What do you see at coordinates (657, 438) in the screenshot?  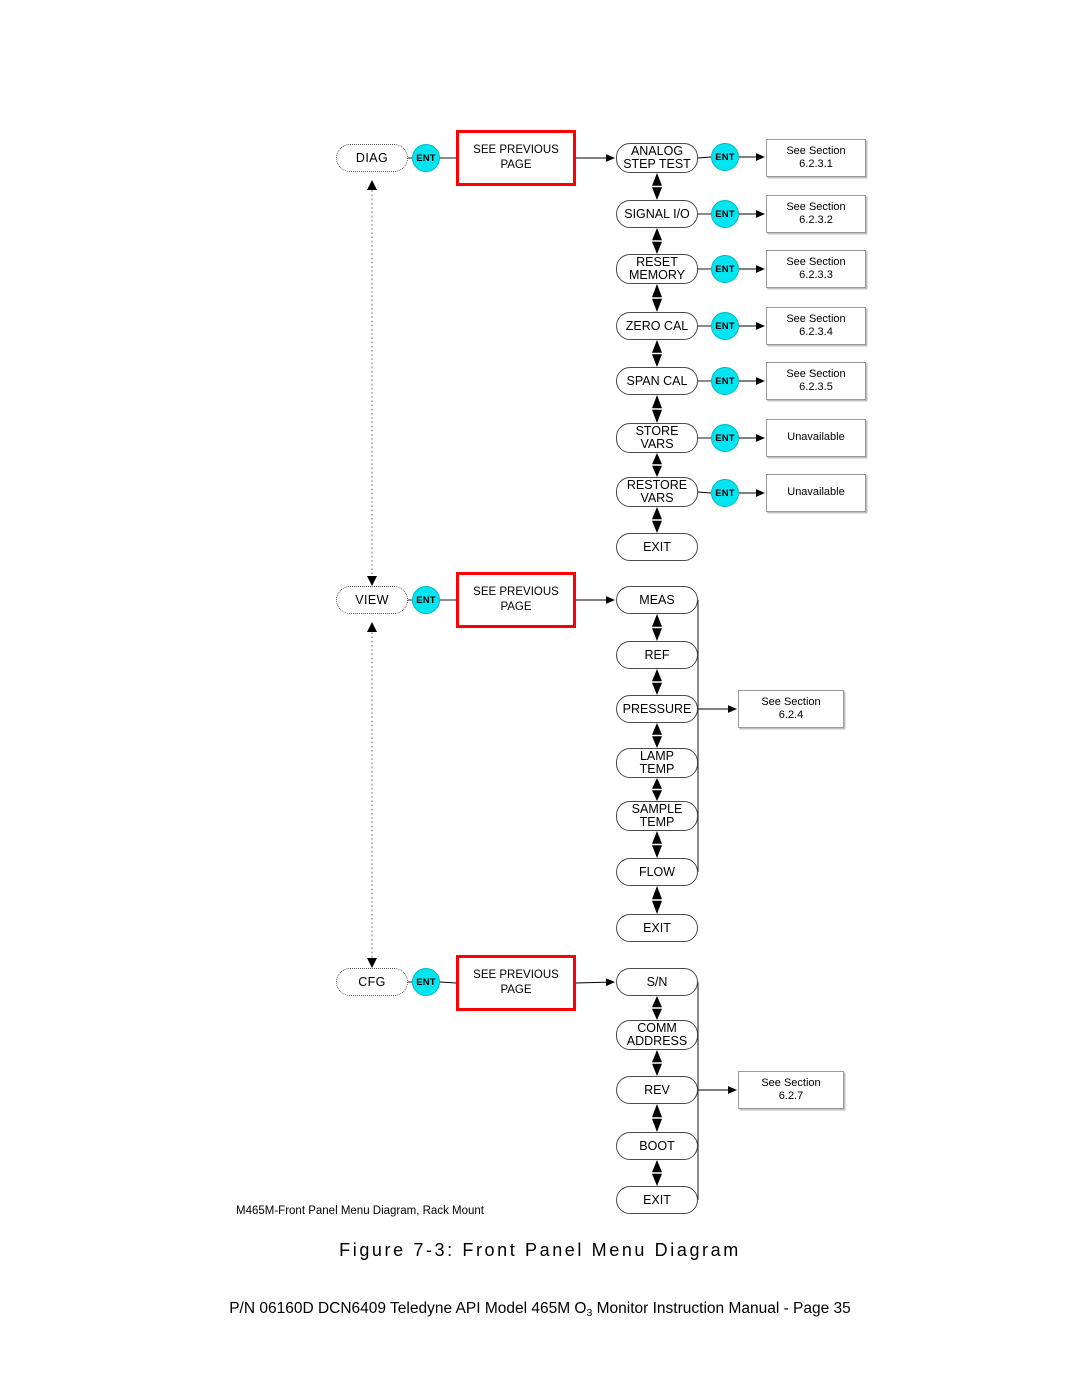 I see `menu-item-store-vars: STORE VARS` at bounding box center [657, 438].